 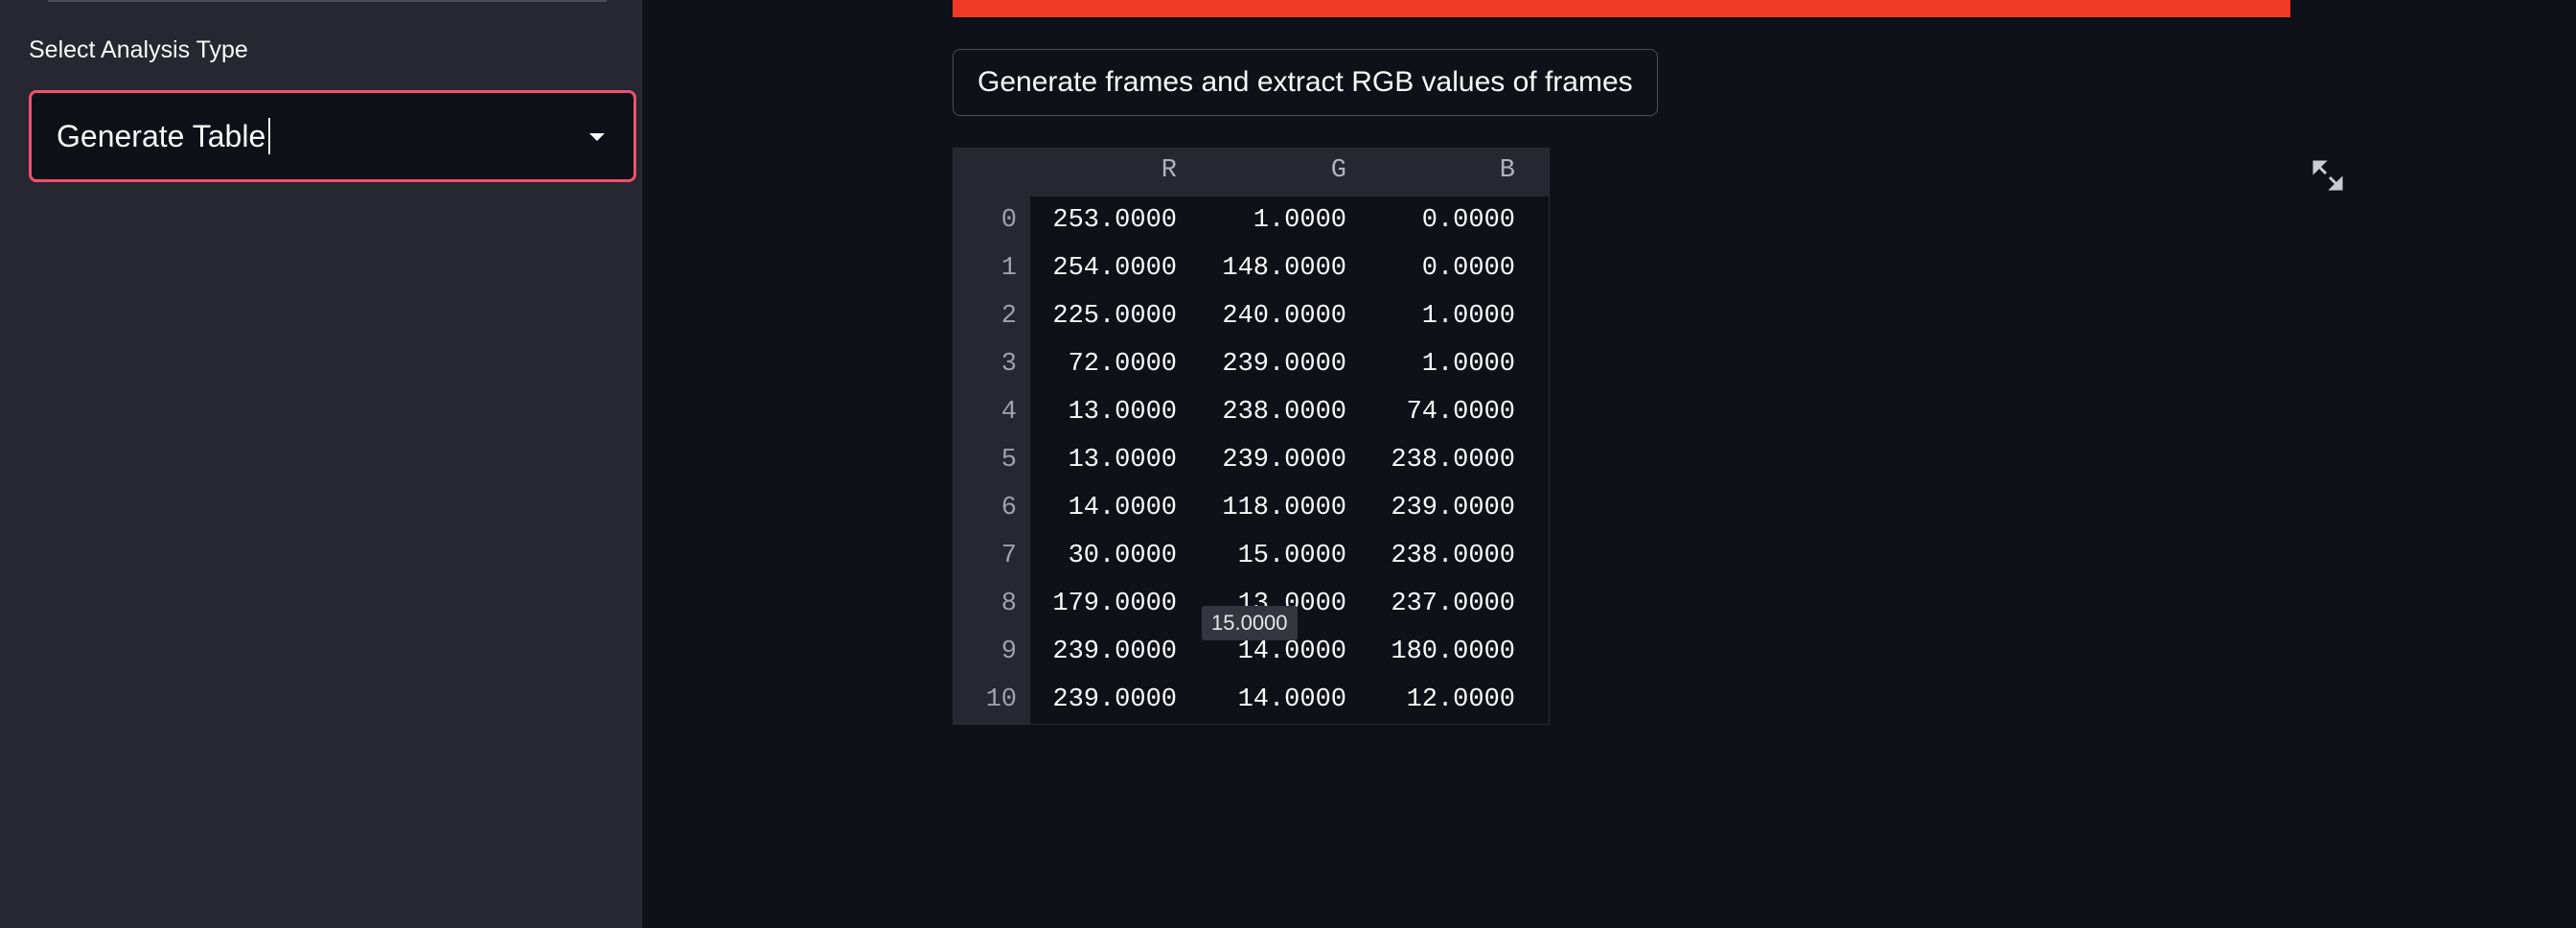 What do you see at coordinates (597, 137) in the screenshot?
I see `chevron-down-icon` at bounding box center [597, 137].